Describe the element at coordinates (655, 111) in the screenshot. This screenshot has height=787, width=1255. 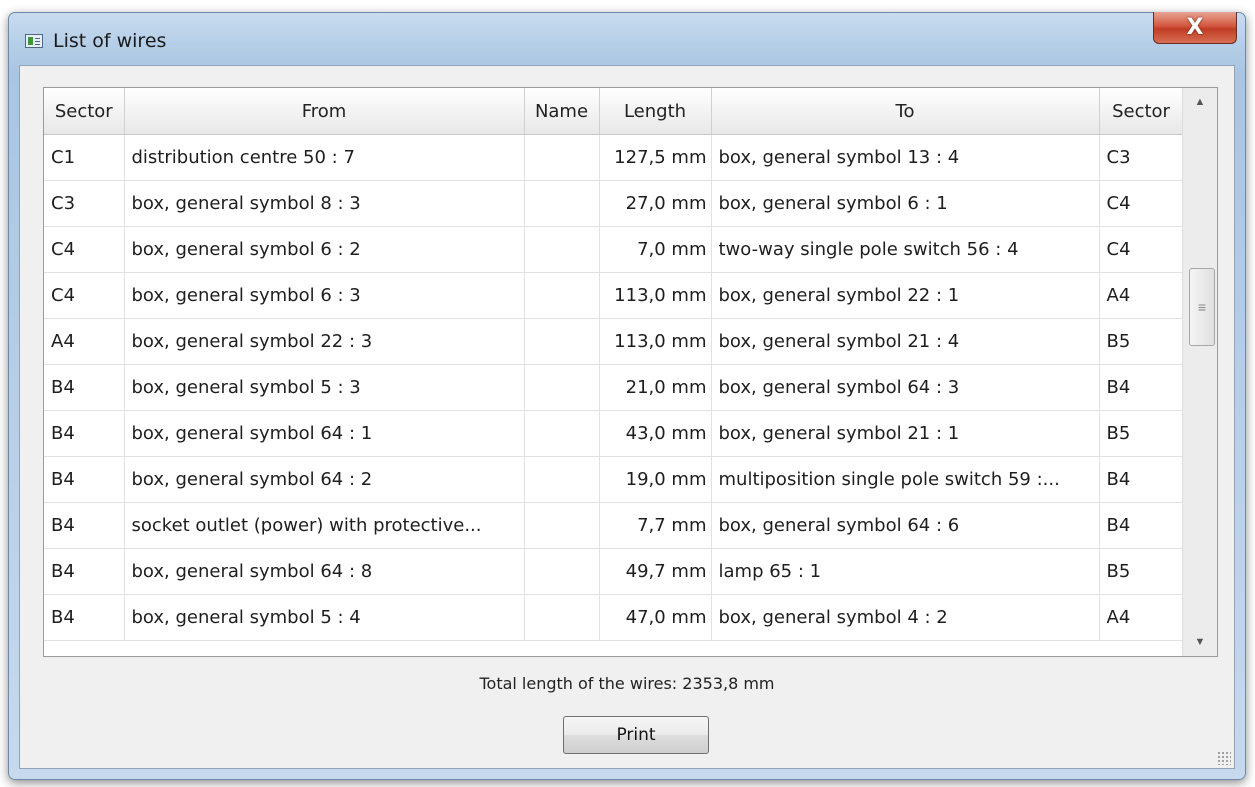
I see `column-header-length: Length` at that location.